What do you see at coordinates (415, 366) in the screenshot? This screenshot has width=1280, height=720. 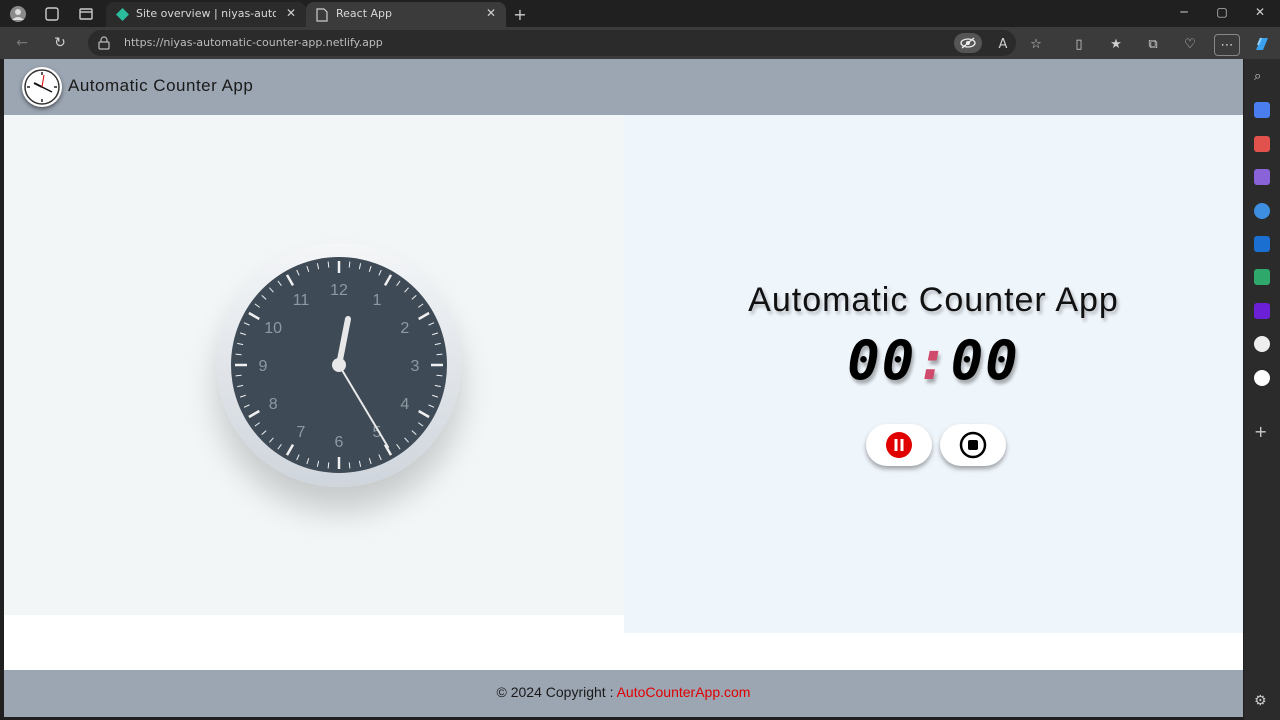 I see `clock-numeral: 3` at bounding box center [415, 366].